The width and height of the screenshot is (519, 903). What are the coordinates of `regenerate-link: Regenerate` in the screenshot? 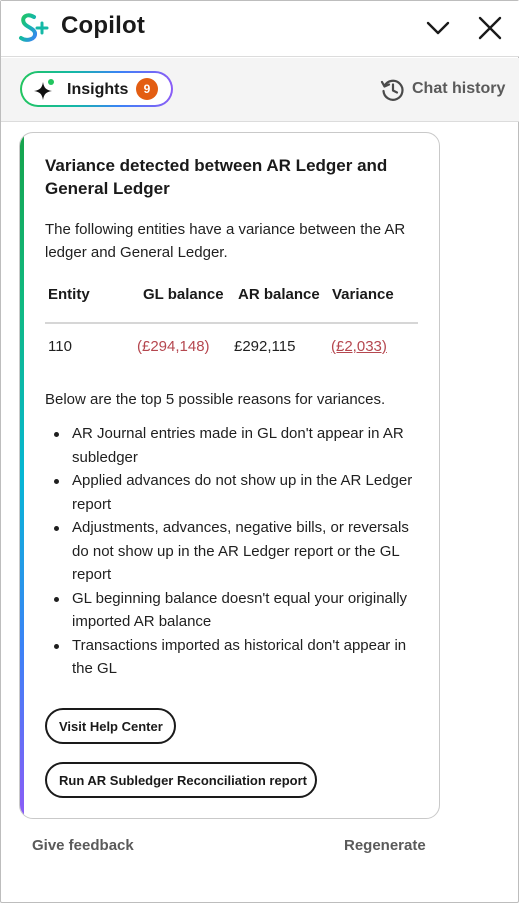 It's located at (385, 845).